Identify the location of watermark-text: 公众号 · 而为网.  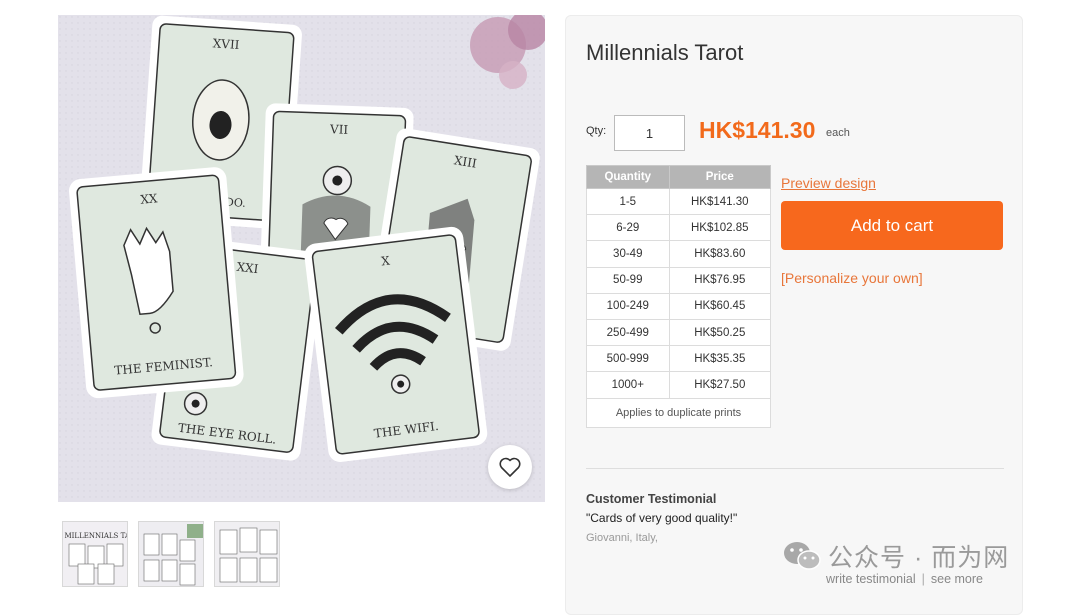
(919, 558).